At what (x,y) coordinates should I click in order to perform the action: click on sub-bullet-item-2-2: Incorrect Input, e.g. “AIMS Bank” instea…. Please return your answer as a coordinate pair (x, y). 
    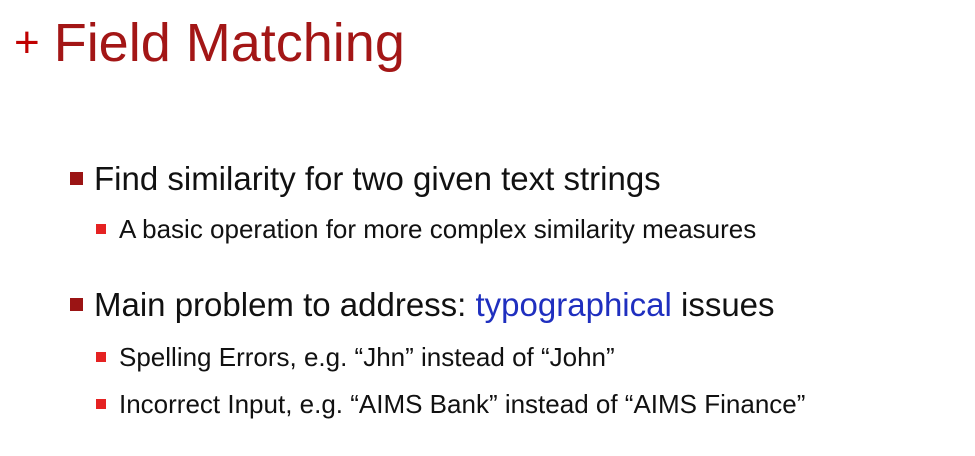
    Looking at the image, I should click on (450, 404).